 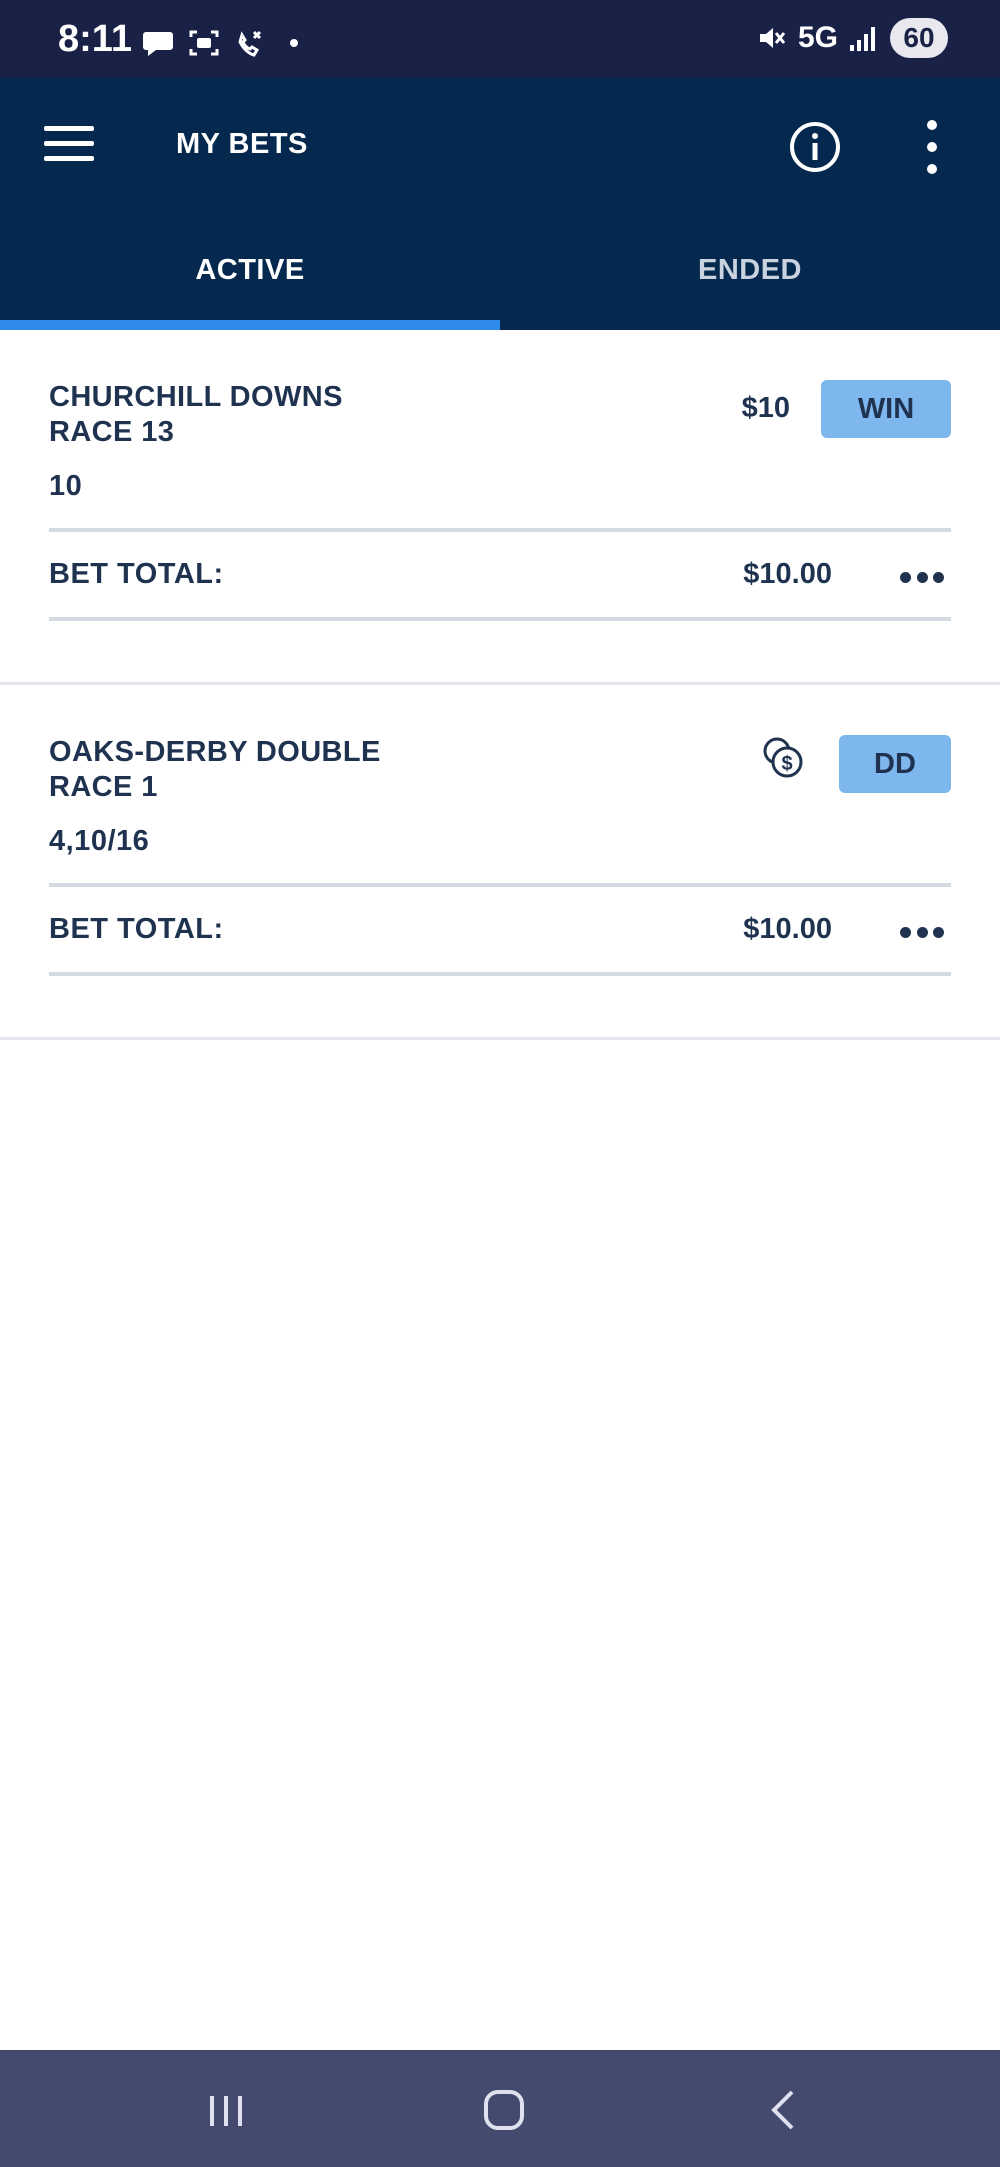 I want to click on race-number: RACE 1, so click(x=103, y=787).